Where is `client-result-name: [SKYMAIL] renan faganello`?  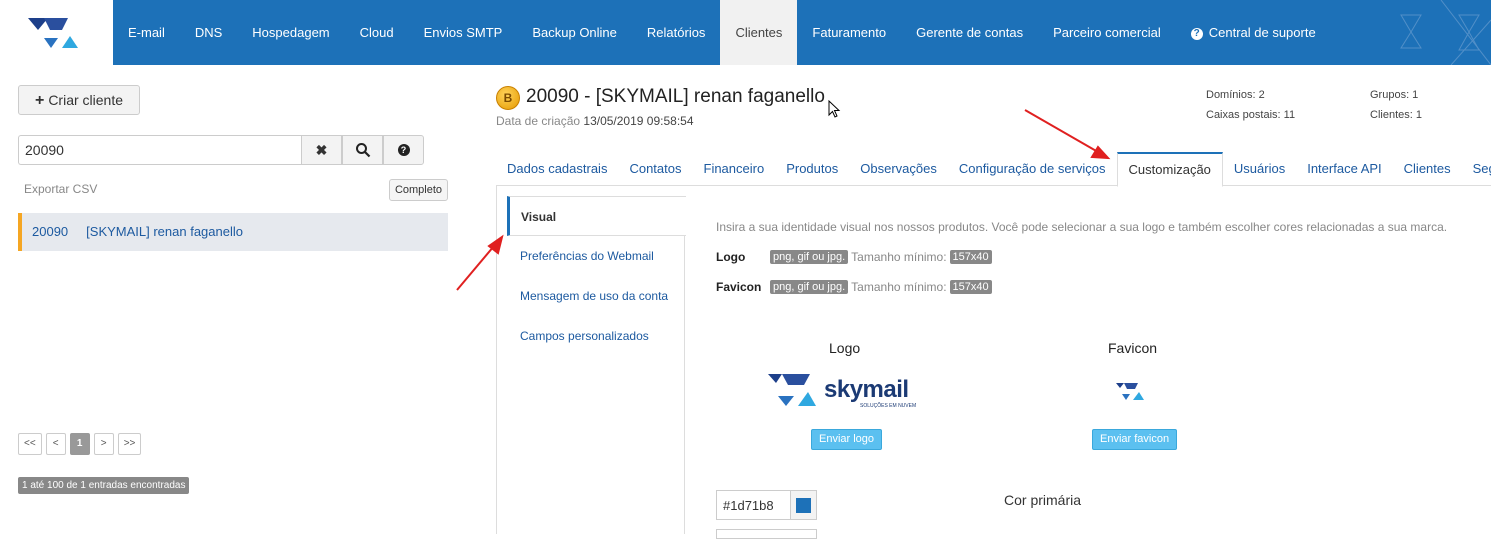
client-result-name: [SKYMAIL] renan faganello is located at coordinates (164, 231).